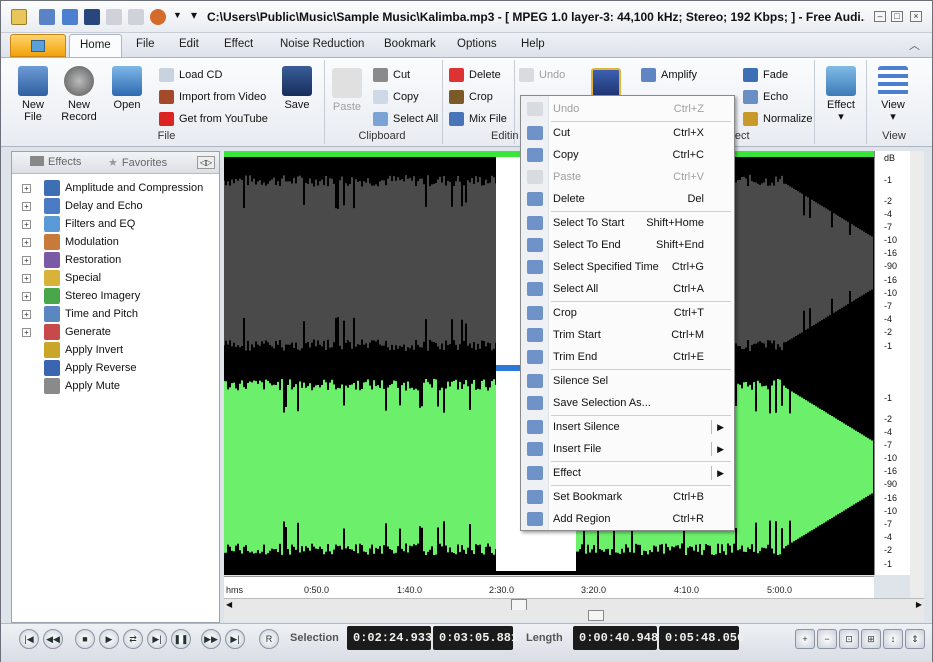  I want to click on menu-item: Effect ▶, so click(627, 473).